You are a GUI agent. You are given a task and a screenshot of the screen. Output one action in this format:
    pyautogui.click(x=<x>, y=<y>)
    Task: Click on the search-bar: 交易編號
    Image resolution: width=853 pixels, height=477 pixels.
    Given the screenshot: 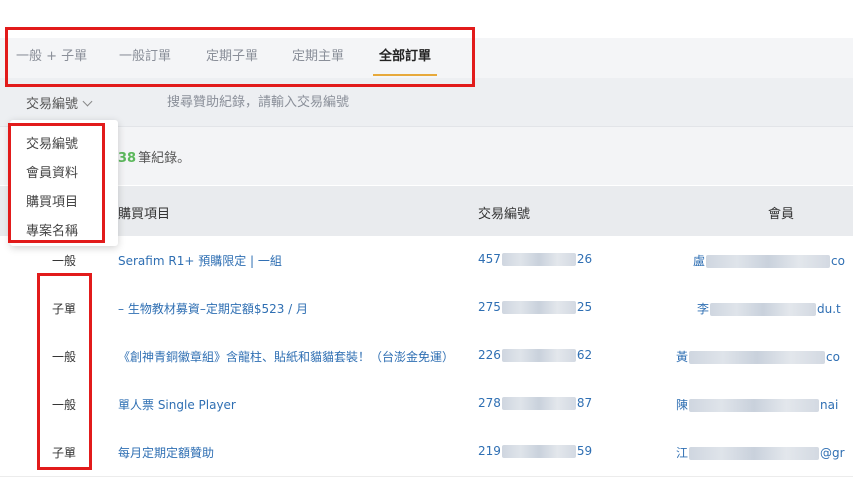 What is the action you would take?
    pyautogui.click(x=426, y=102)
    